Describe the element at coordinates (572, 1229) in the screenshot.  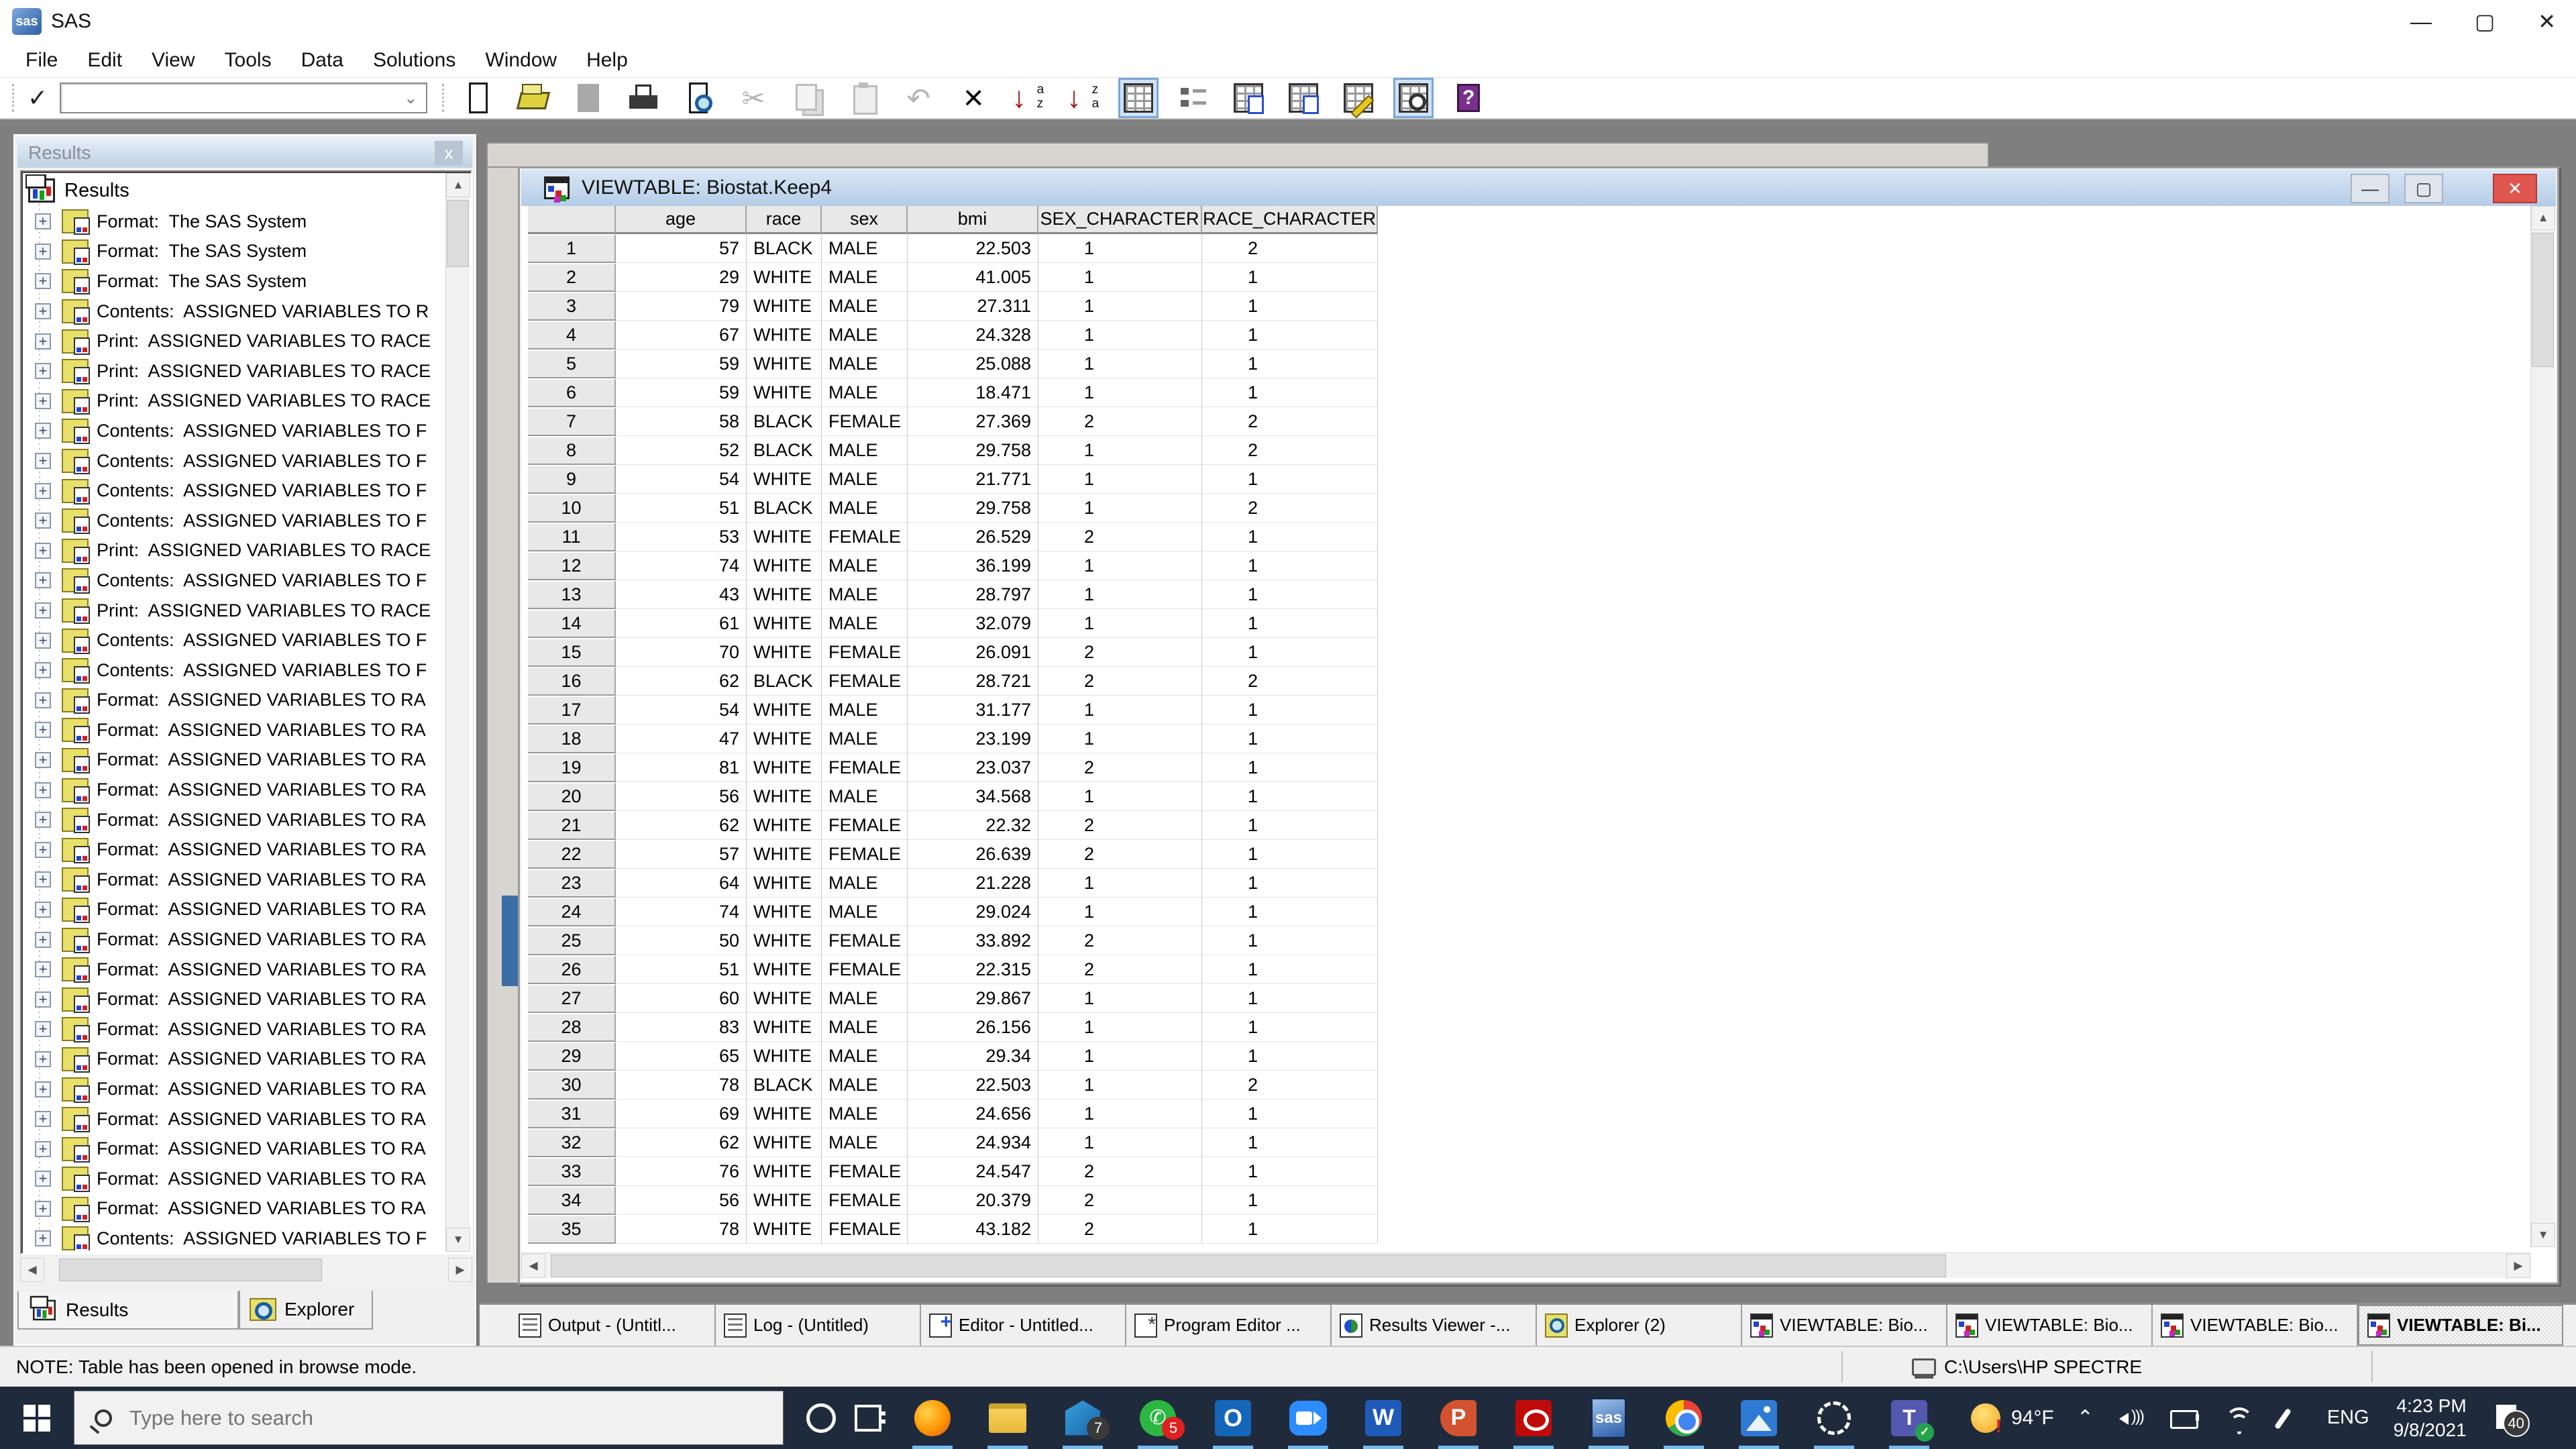
I see `row-number-cell: 35` at that location.